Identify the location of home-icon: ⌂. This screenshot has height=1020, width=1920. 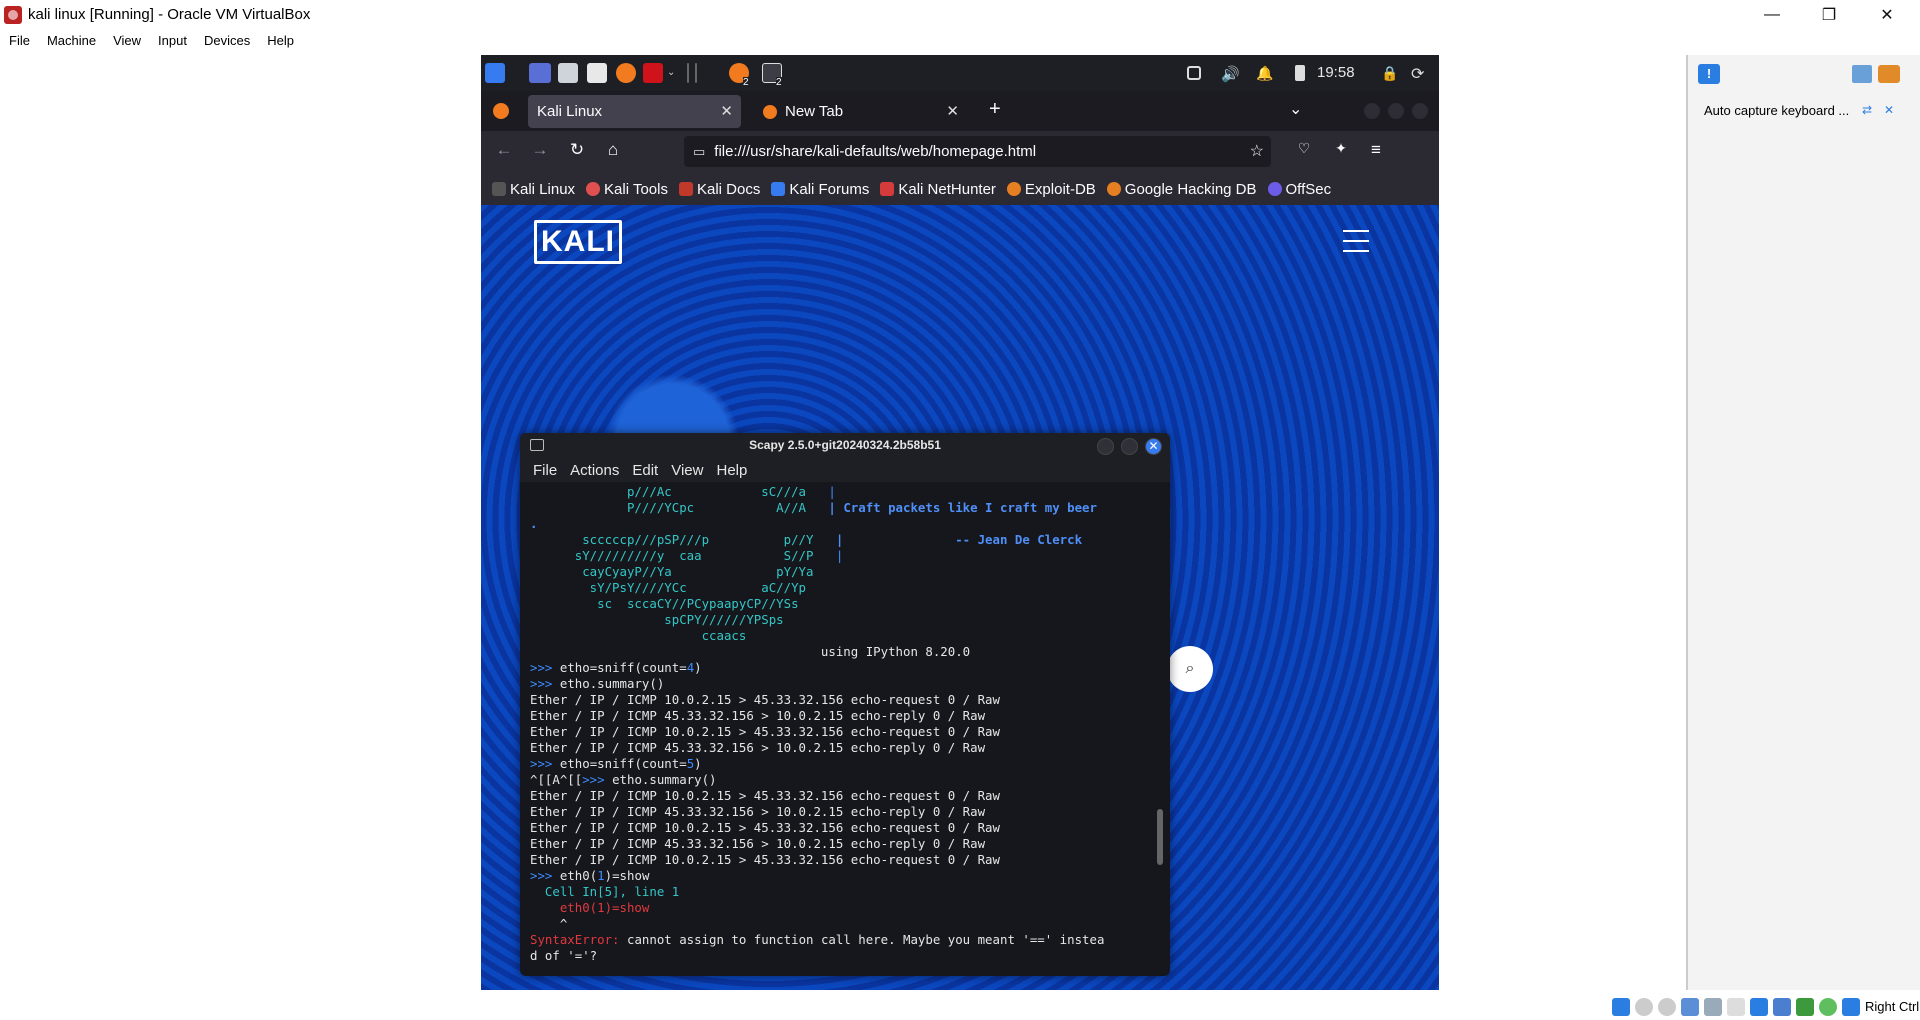
(613, 150).